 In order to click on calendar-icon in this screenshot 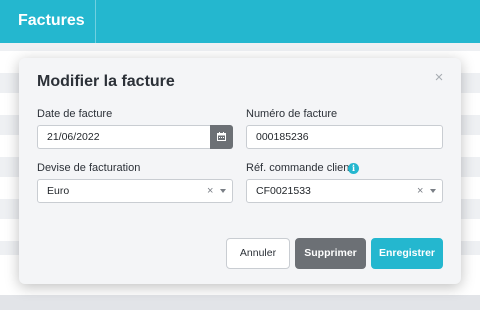, I will do `click(221, 136)`.